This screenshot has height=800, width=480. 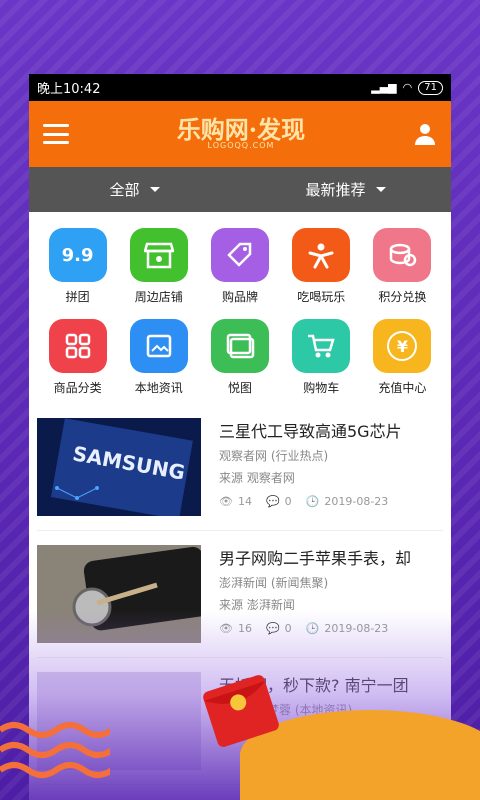 What do you see at coordinates (244, 628) in the screenshot?
I see `view-count: 16` at bounding box center [244, 628].